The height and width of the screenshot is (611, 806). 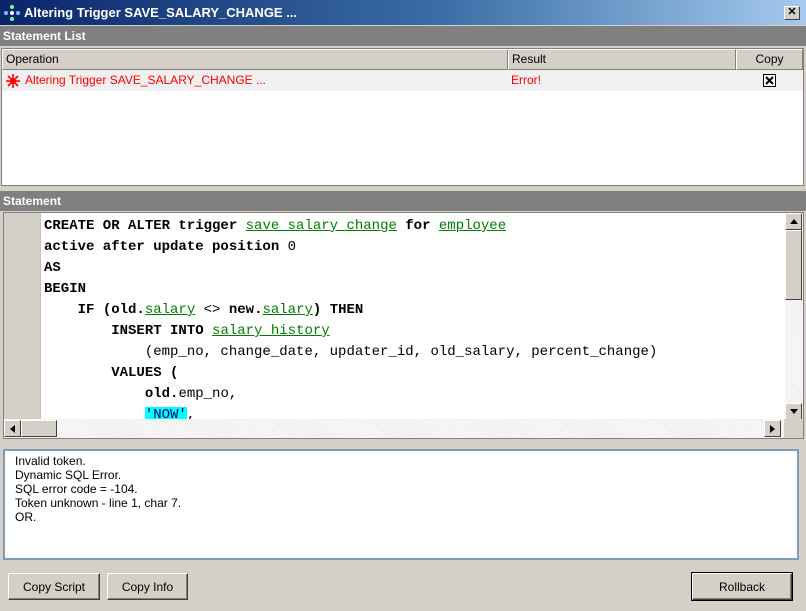 I want to click on app-icon, so click(x=12, y=12).